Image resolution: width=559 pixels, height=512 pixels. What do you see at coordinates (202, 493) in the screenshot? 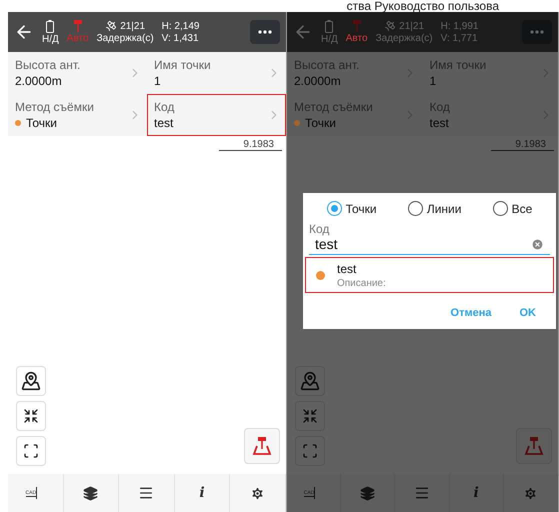
I see `info-button: i` at bounding box center [202, 493].